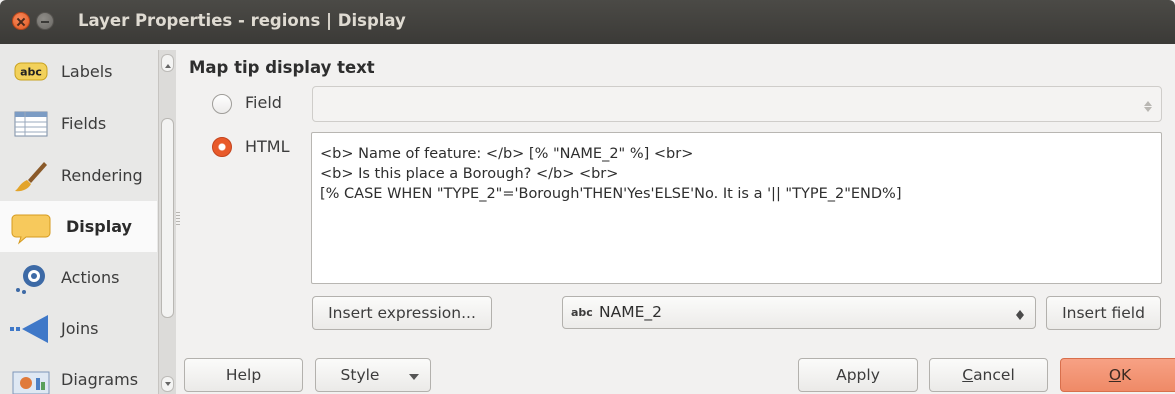  I want to click on style-dropdown-button: Style, so click(373, 375).